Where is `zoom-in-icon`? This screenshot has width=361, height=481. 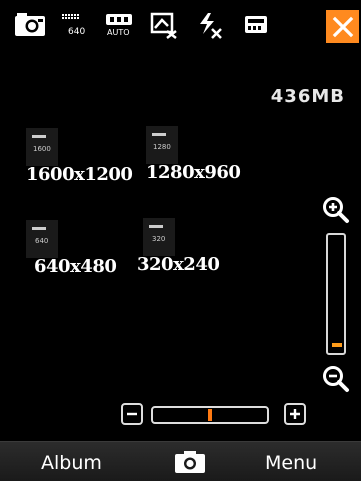
zoom-in-icon is located at coordinates (336, 210).